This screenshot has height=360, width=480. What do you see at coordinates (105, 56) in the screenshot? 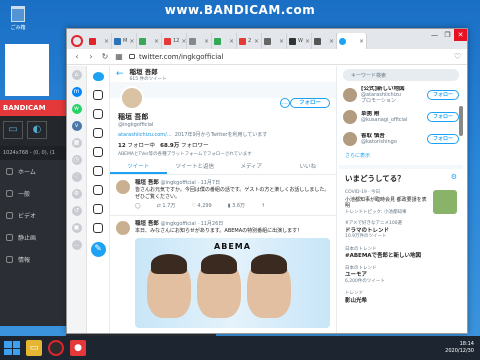
I see `reload-icon: ↻` at bounding box center [105, 56].